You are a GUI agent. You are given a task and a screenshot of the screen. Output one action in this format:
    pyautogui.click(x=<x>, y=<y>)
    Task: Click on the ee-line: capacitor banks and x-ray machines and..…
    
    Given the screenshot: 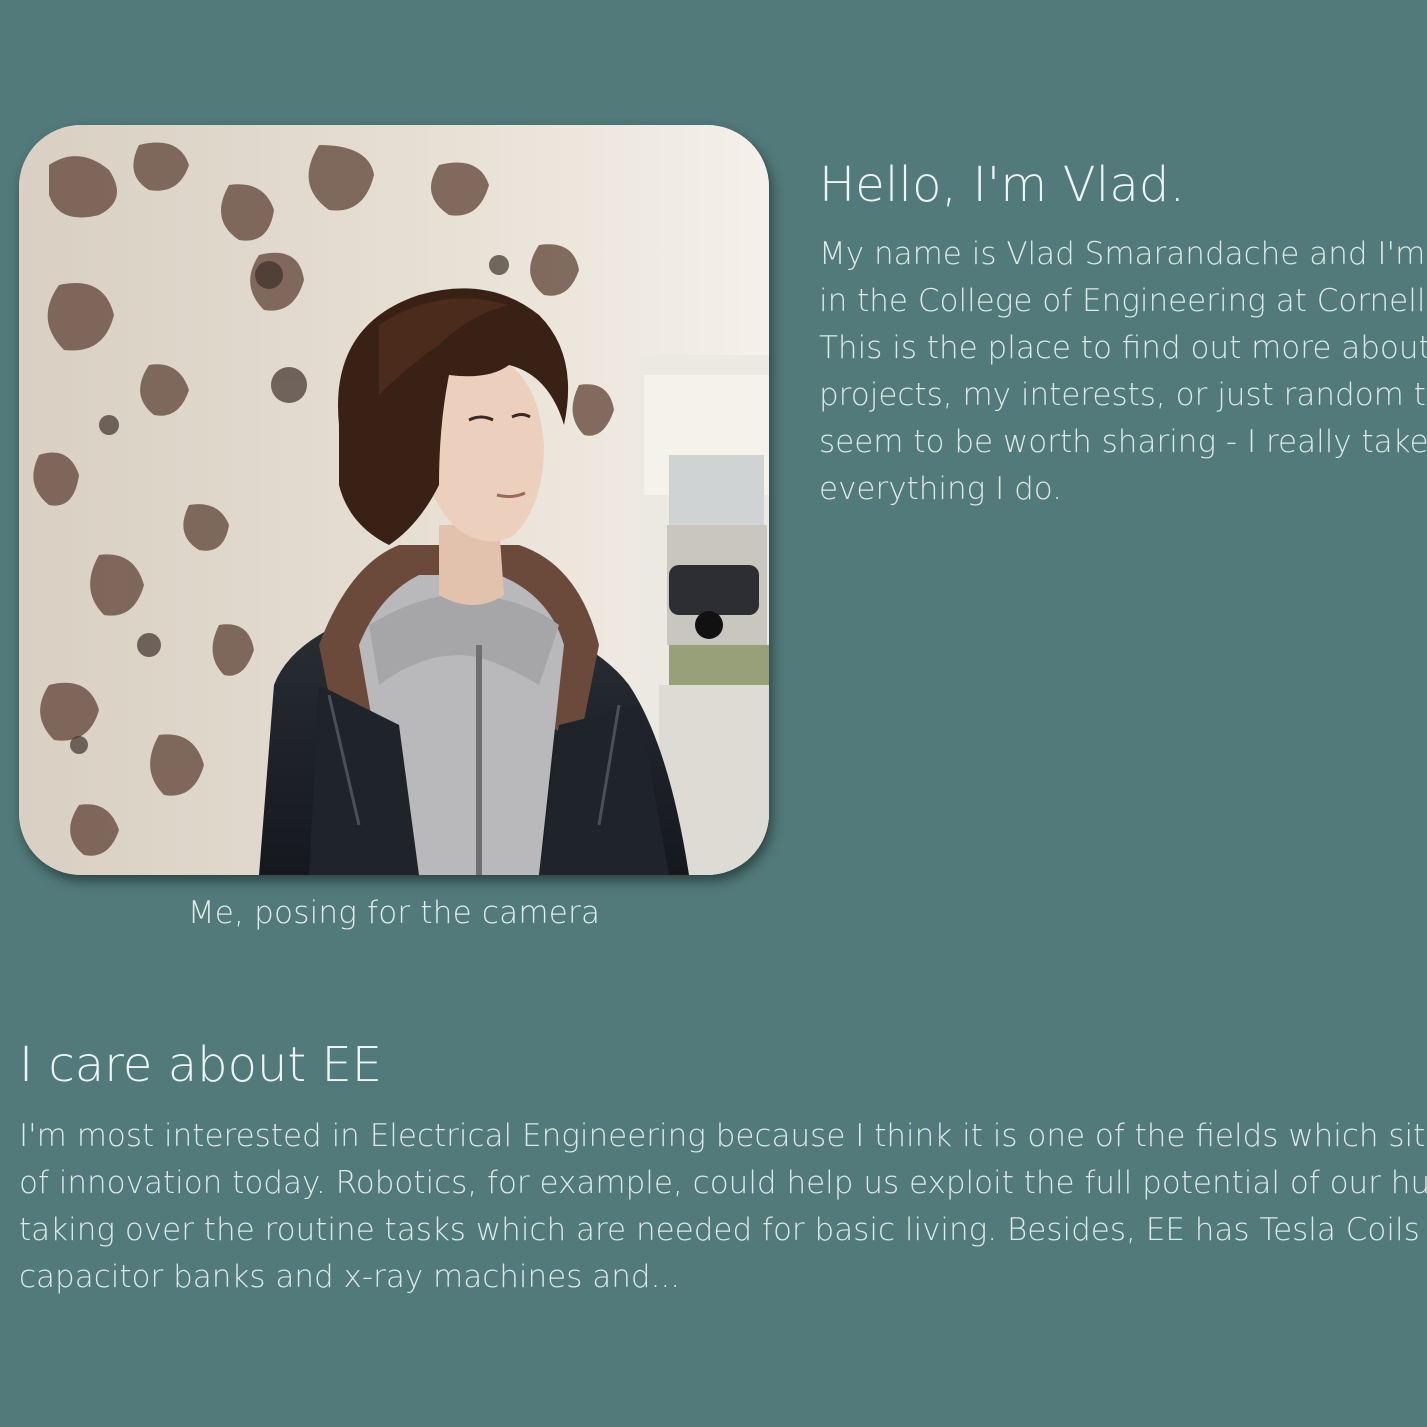 What is the action you would take?
    pyautogui.click(x=350, y=1277)
    